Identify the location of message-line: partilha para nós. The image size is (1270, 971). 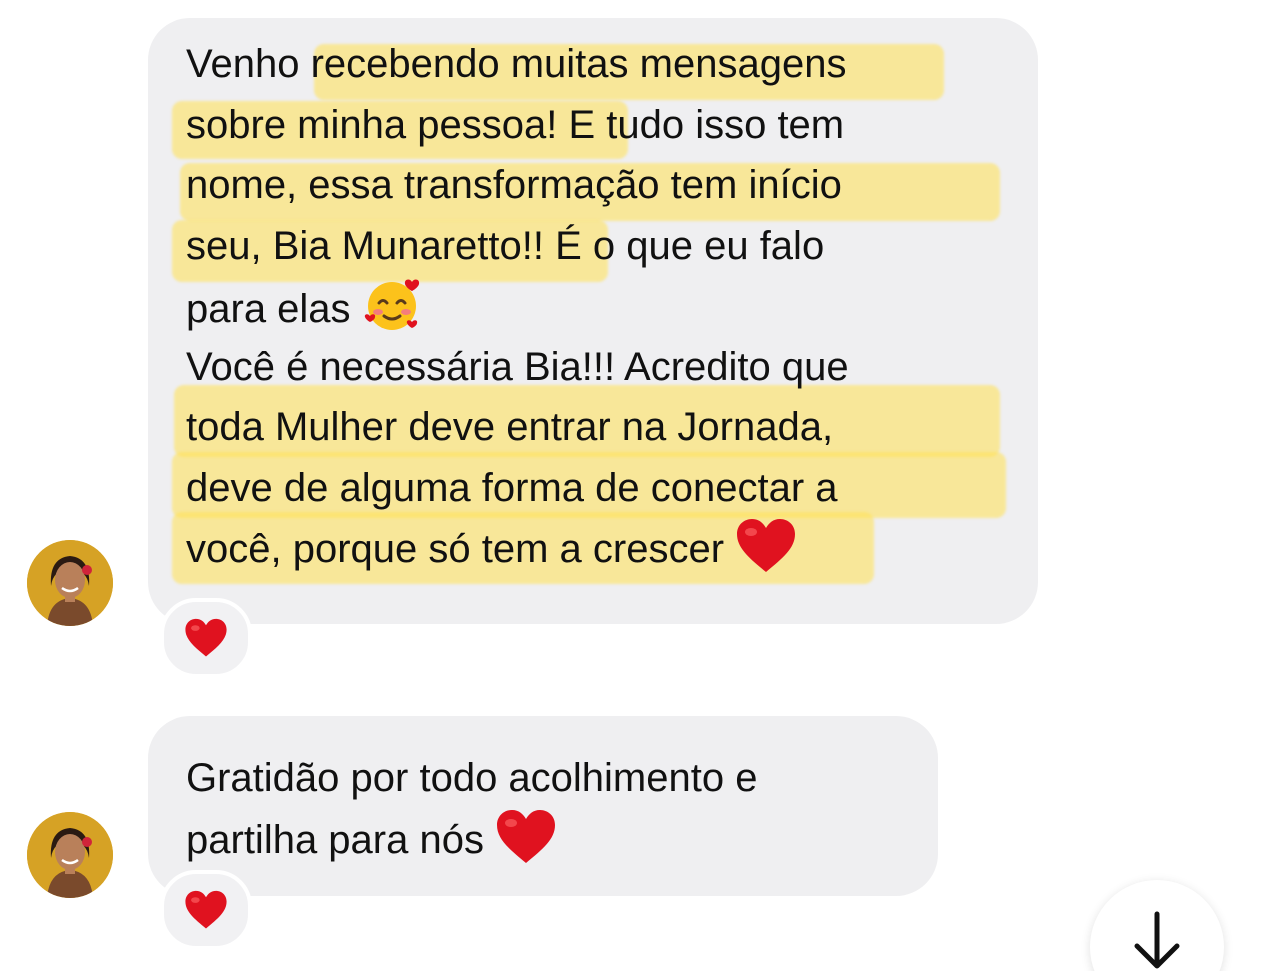
(562, 839).